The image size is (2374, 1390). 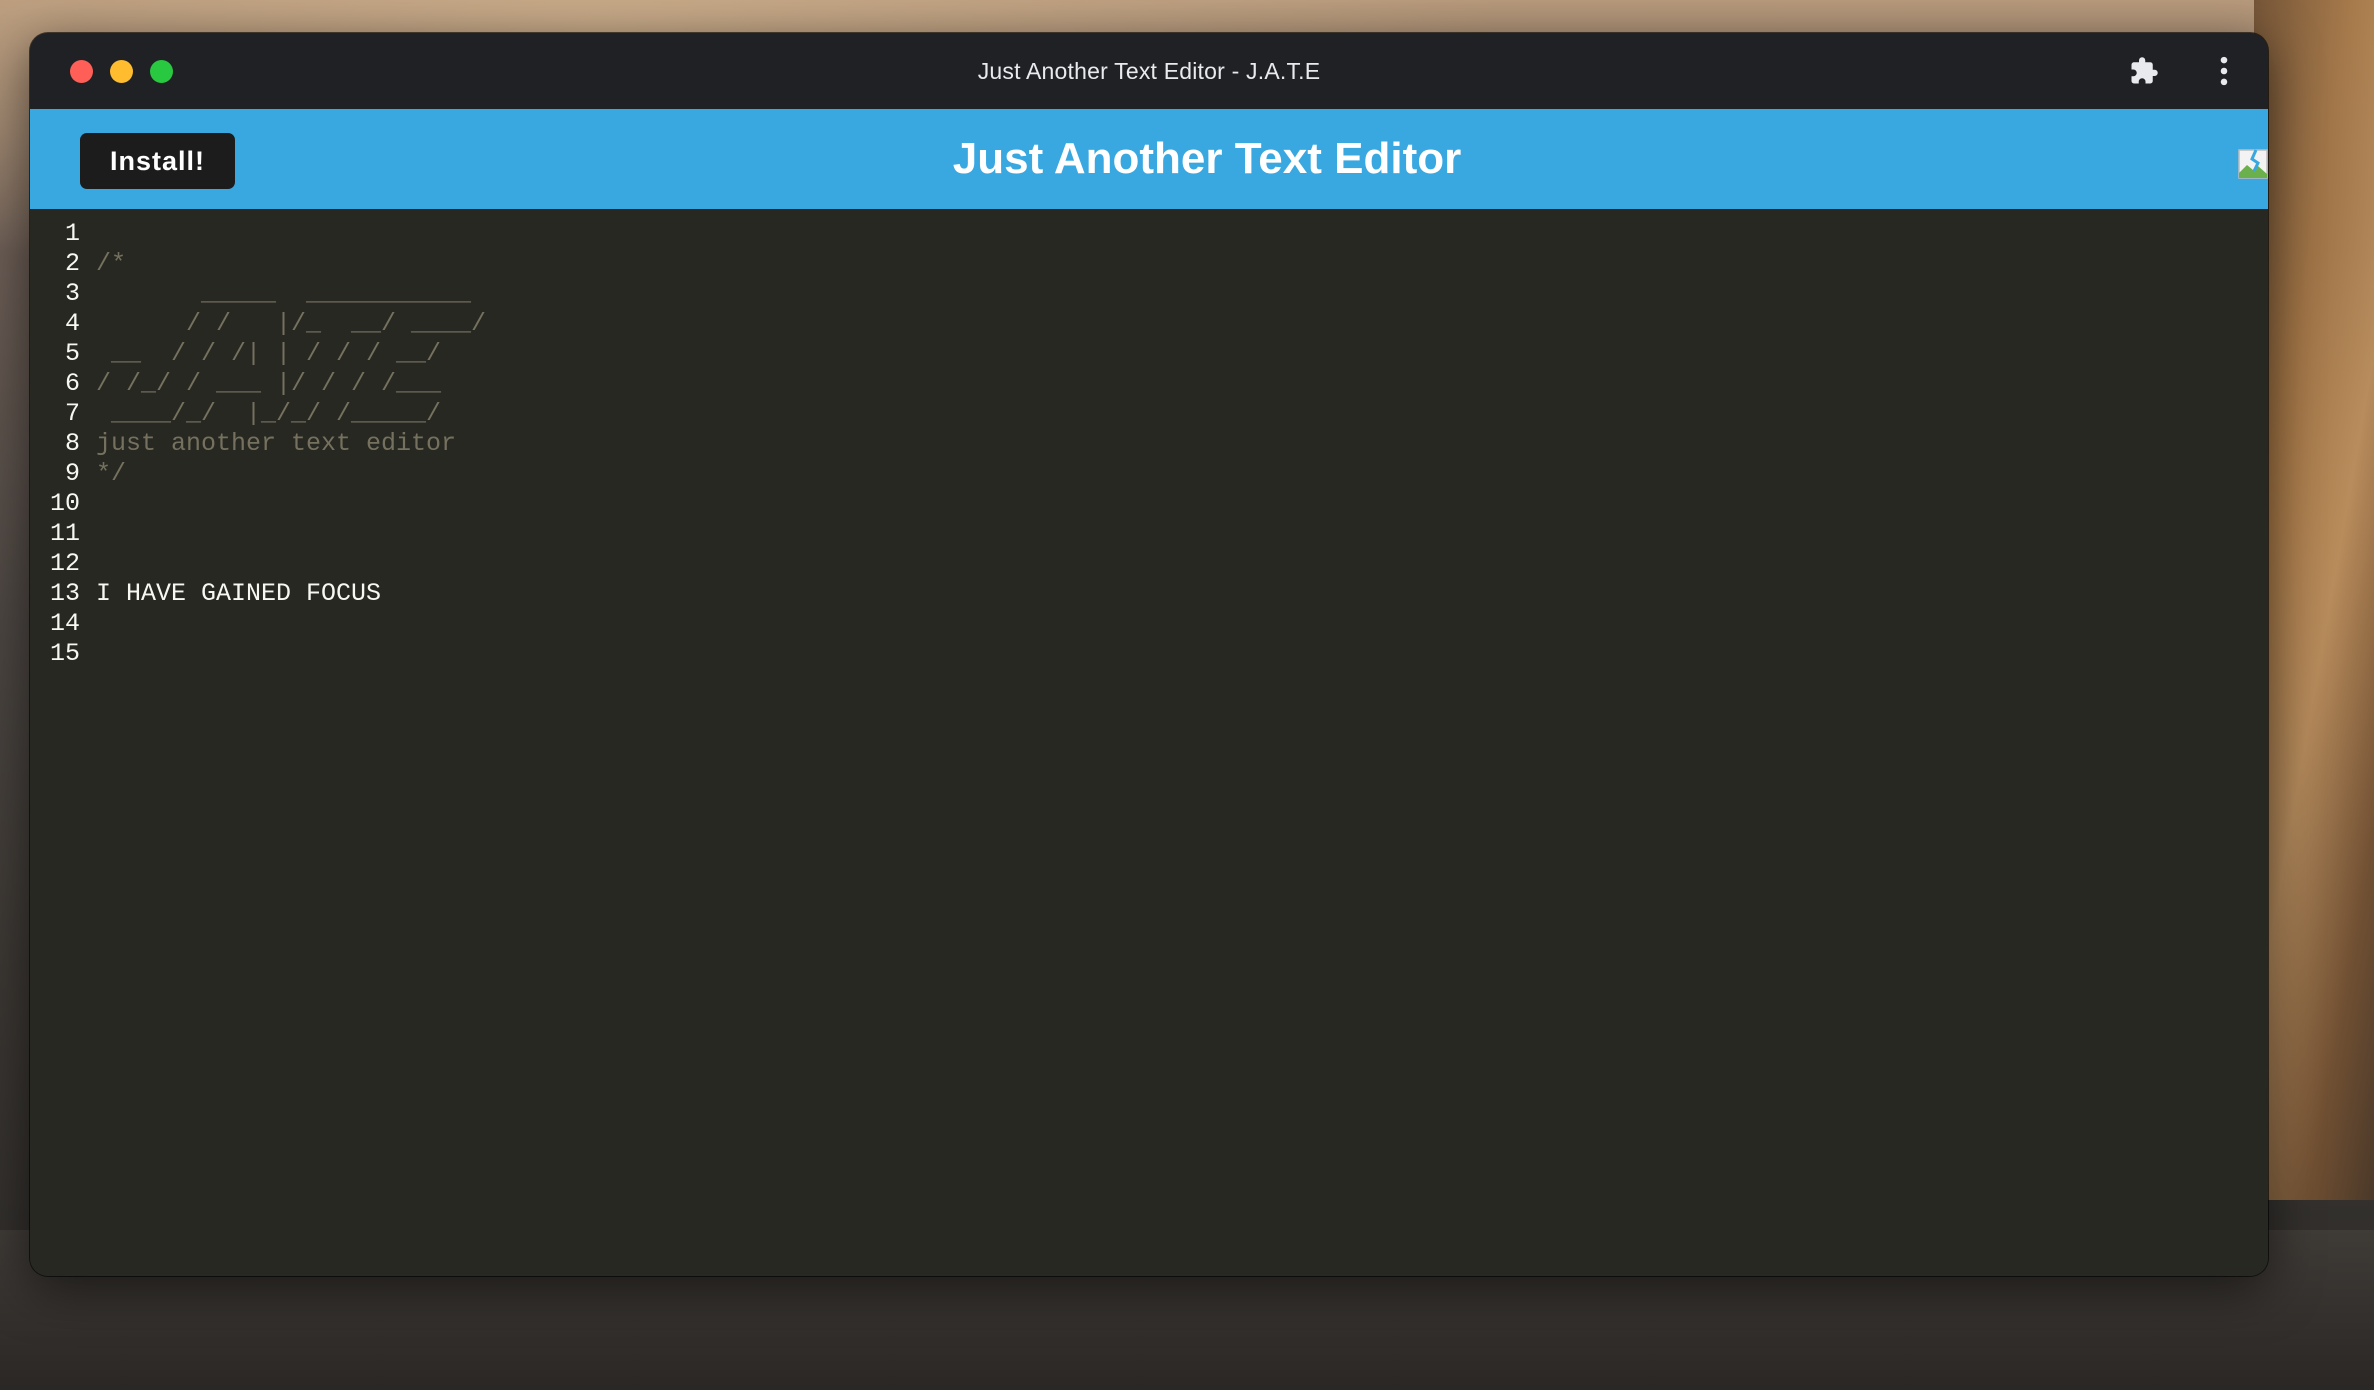 I want to click on editor-line: 15, so click(x=1149, y=654).